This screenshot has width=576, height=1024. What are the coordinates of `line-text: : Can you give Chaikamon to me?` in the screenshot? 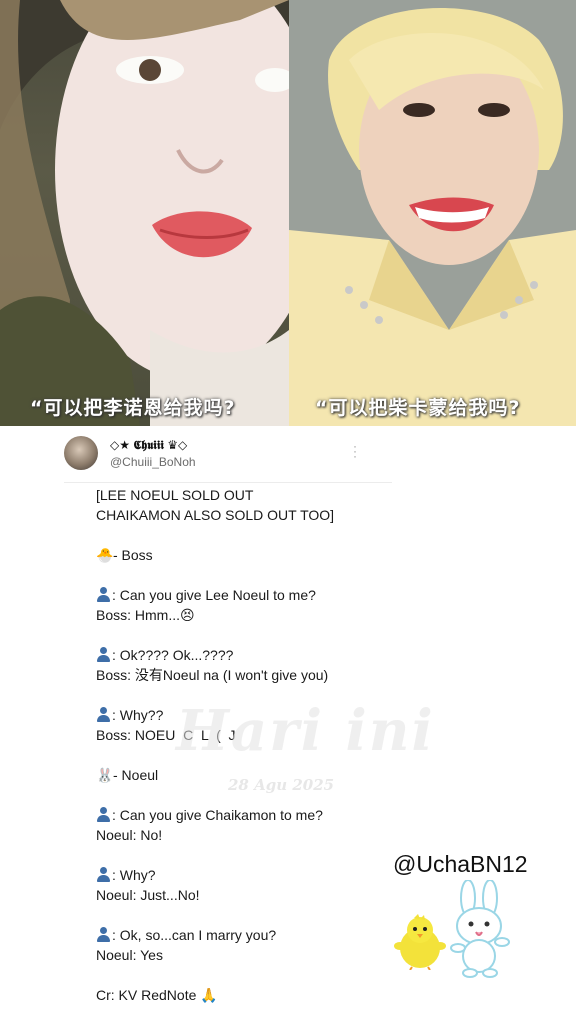 It's located at (217, 815).